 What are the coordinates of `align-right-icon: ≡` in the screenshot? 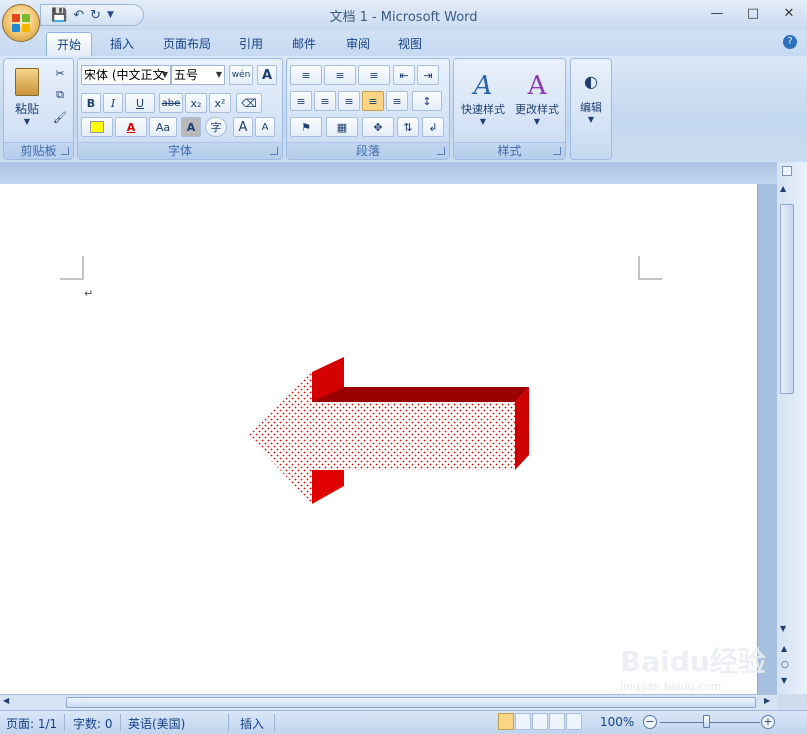 It's located at (349, 101).